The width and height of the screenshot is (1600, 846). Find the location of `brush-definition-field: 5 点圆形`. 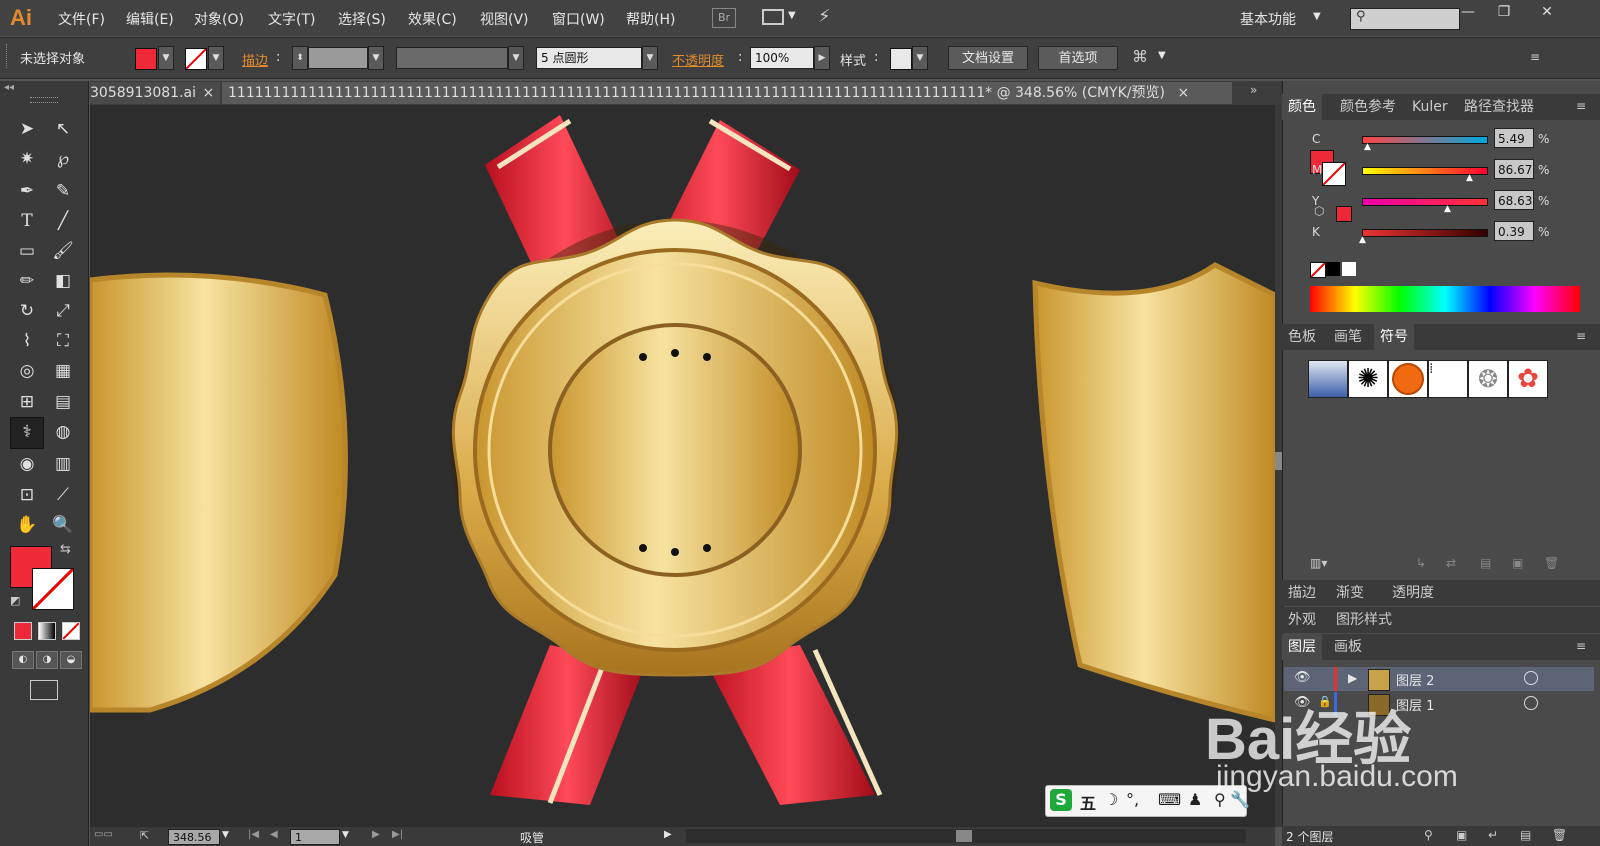

brush-definition-field: 5 点圆形 is located at coordinates (589, 58).